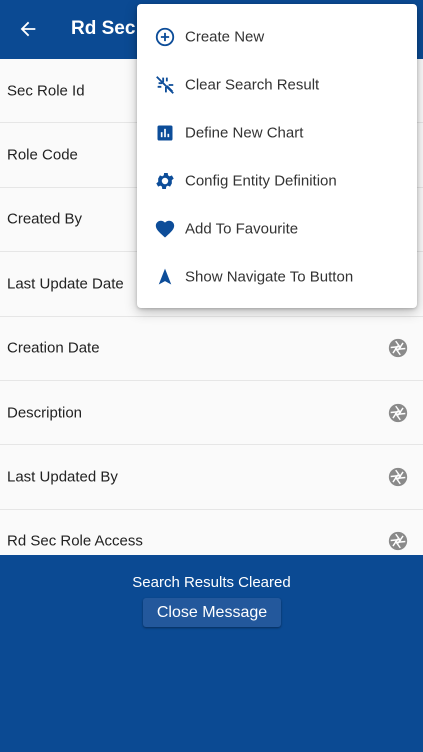 Image resolution: width=423 pixels, height=752 pixels. What do you see at coordinates (277, 37) in the screenshot?
I see `menu-item-create-new: Create New` at bounding box center [277, 37].